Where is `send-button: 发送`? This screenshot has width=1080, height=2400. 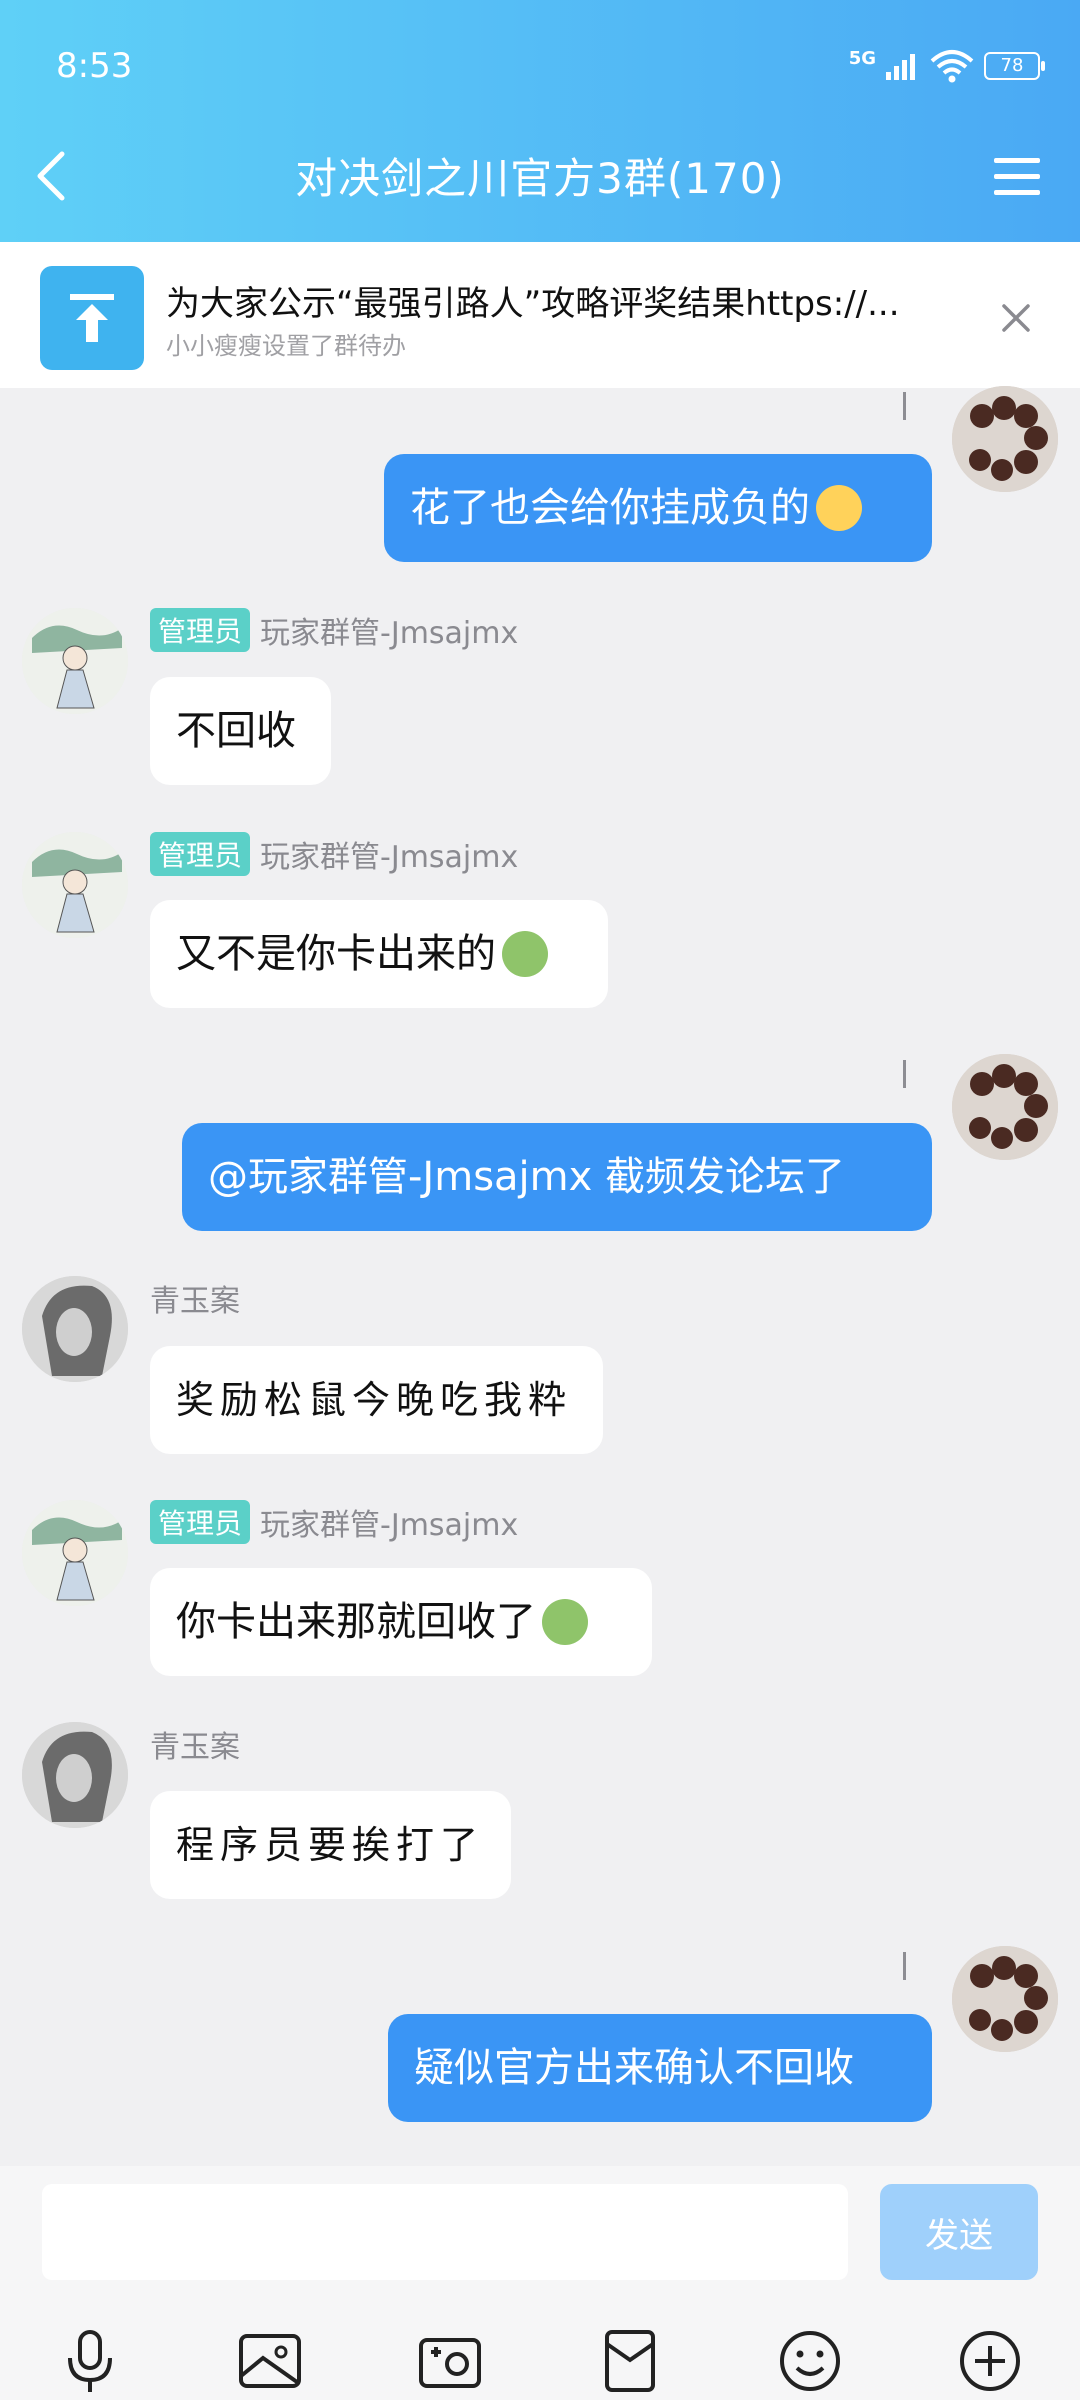
send-button: 发送 is located at coordinates (959, 2232).